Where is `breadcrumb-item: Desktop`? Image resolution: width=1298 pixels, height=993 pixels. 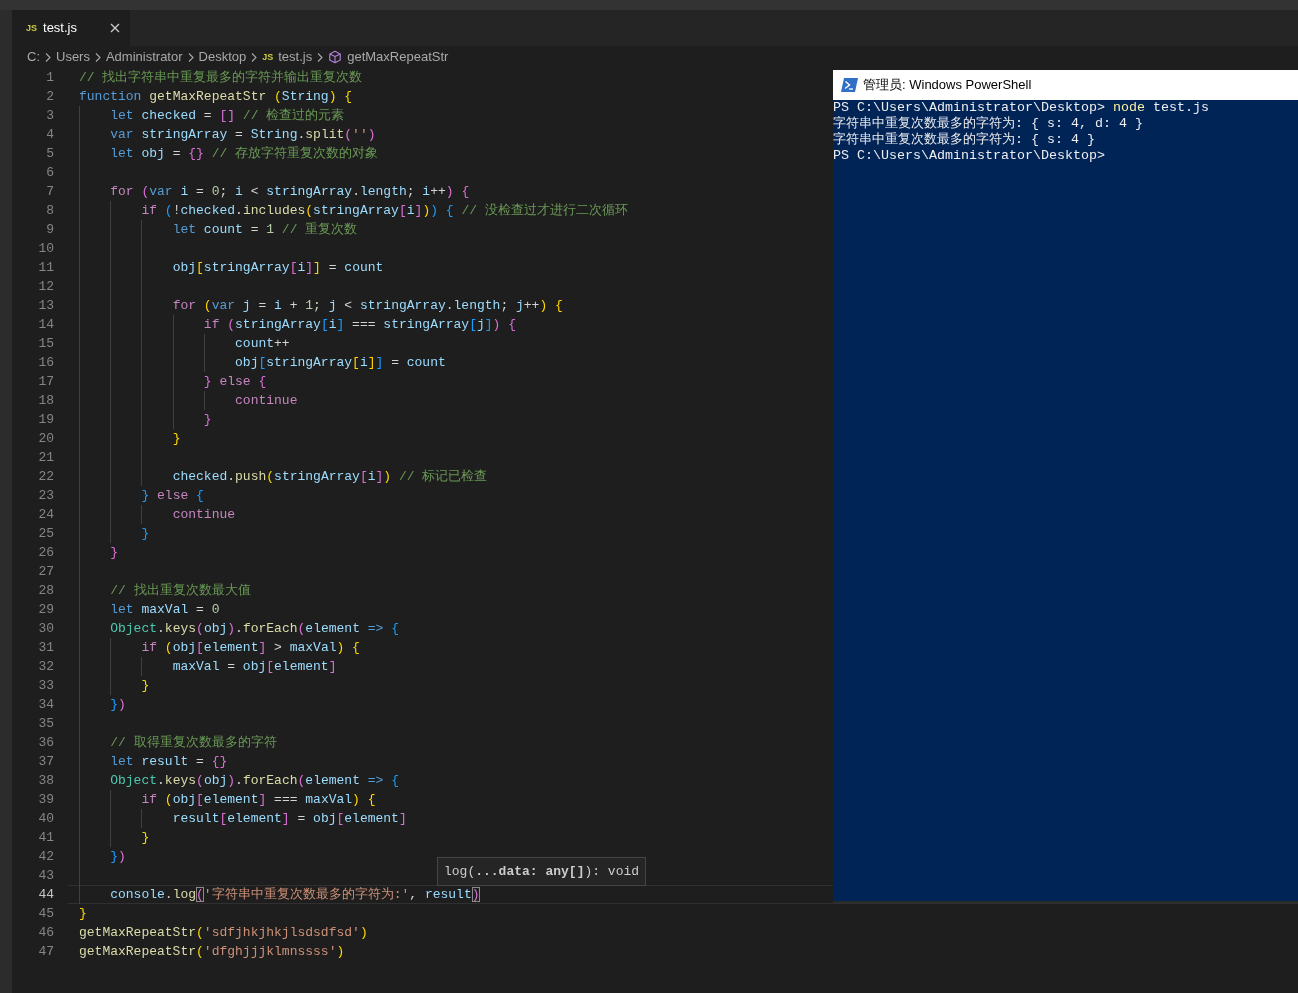 breadcrumb-item: Desktop is located at coordinates (222, 57).